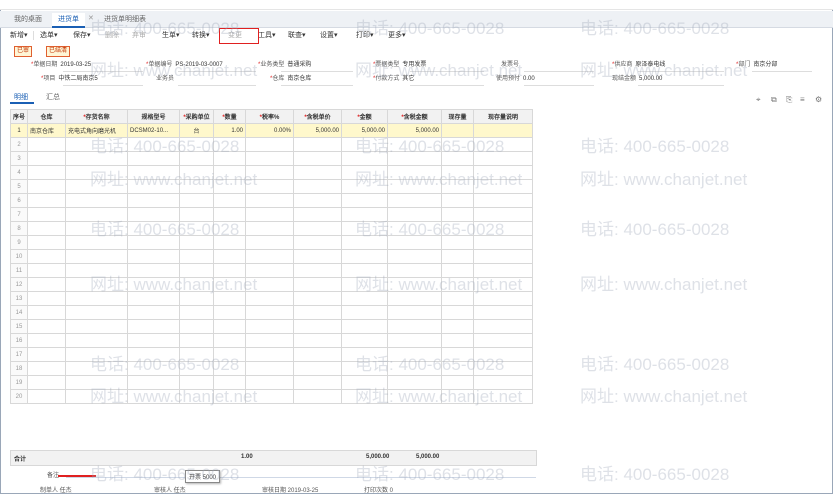  I want to click on table-cell: 0.00%, so click(270, 130).